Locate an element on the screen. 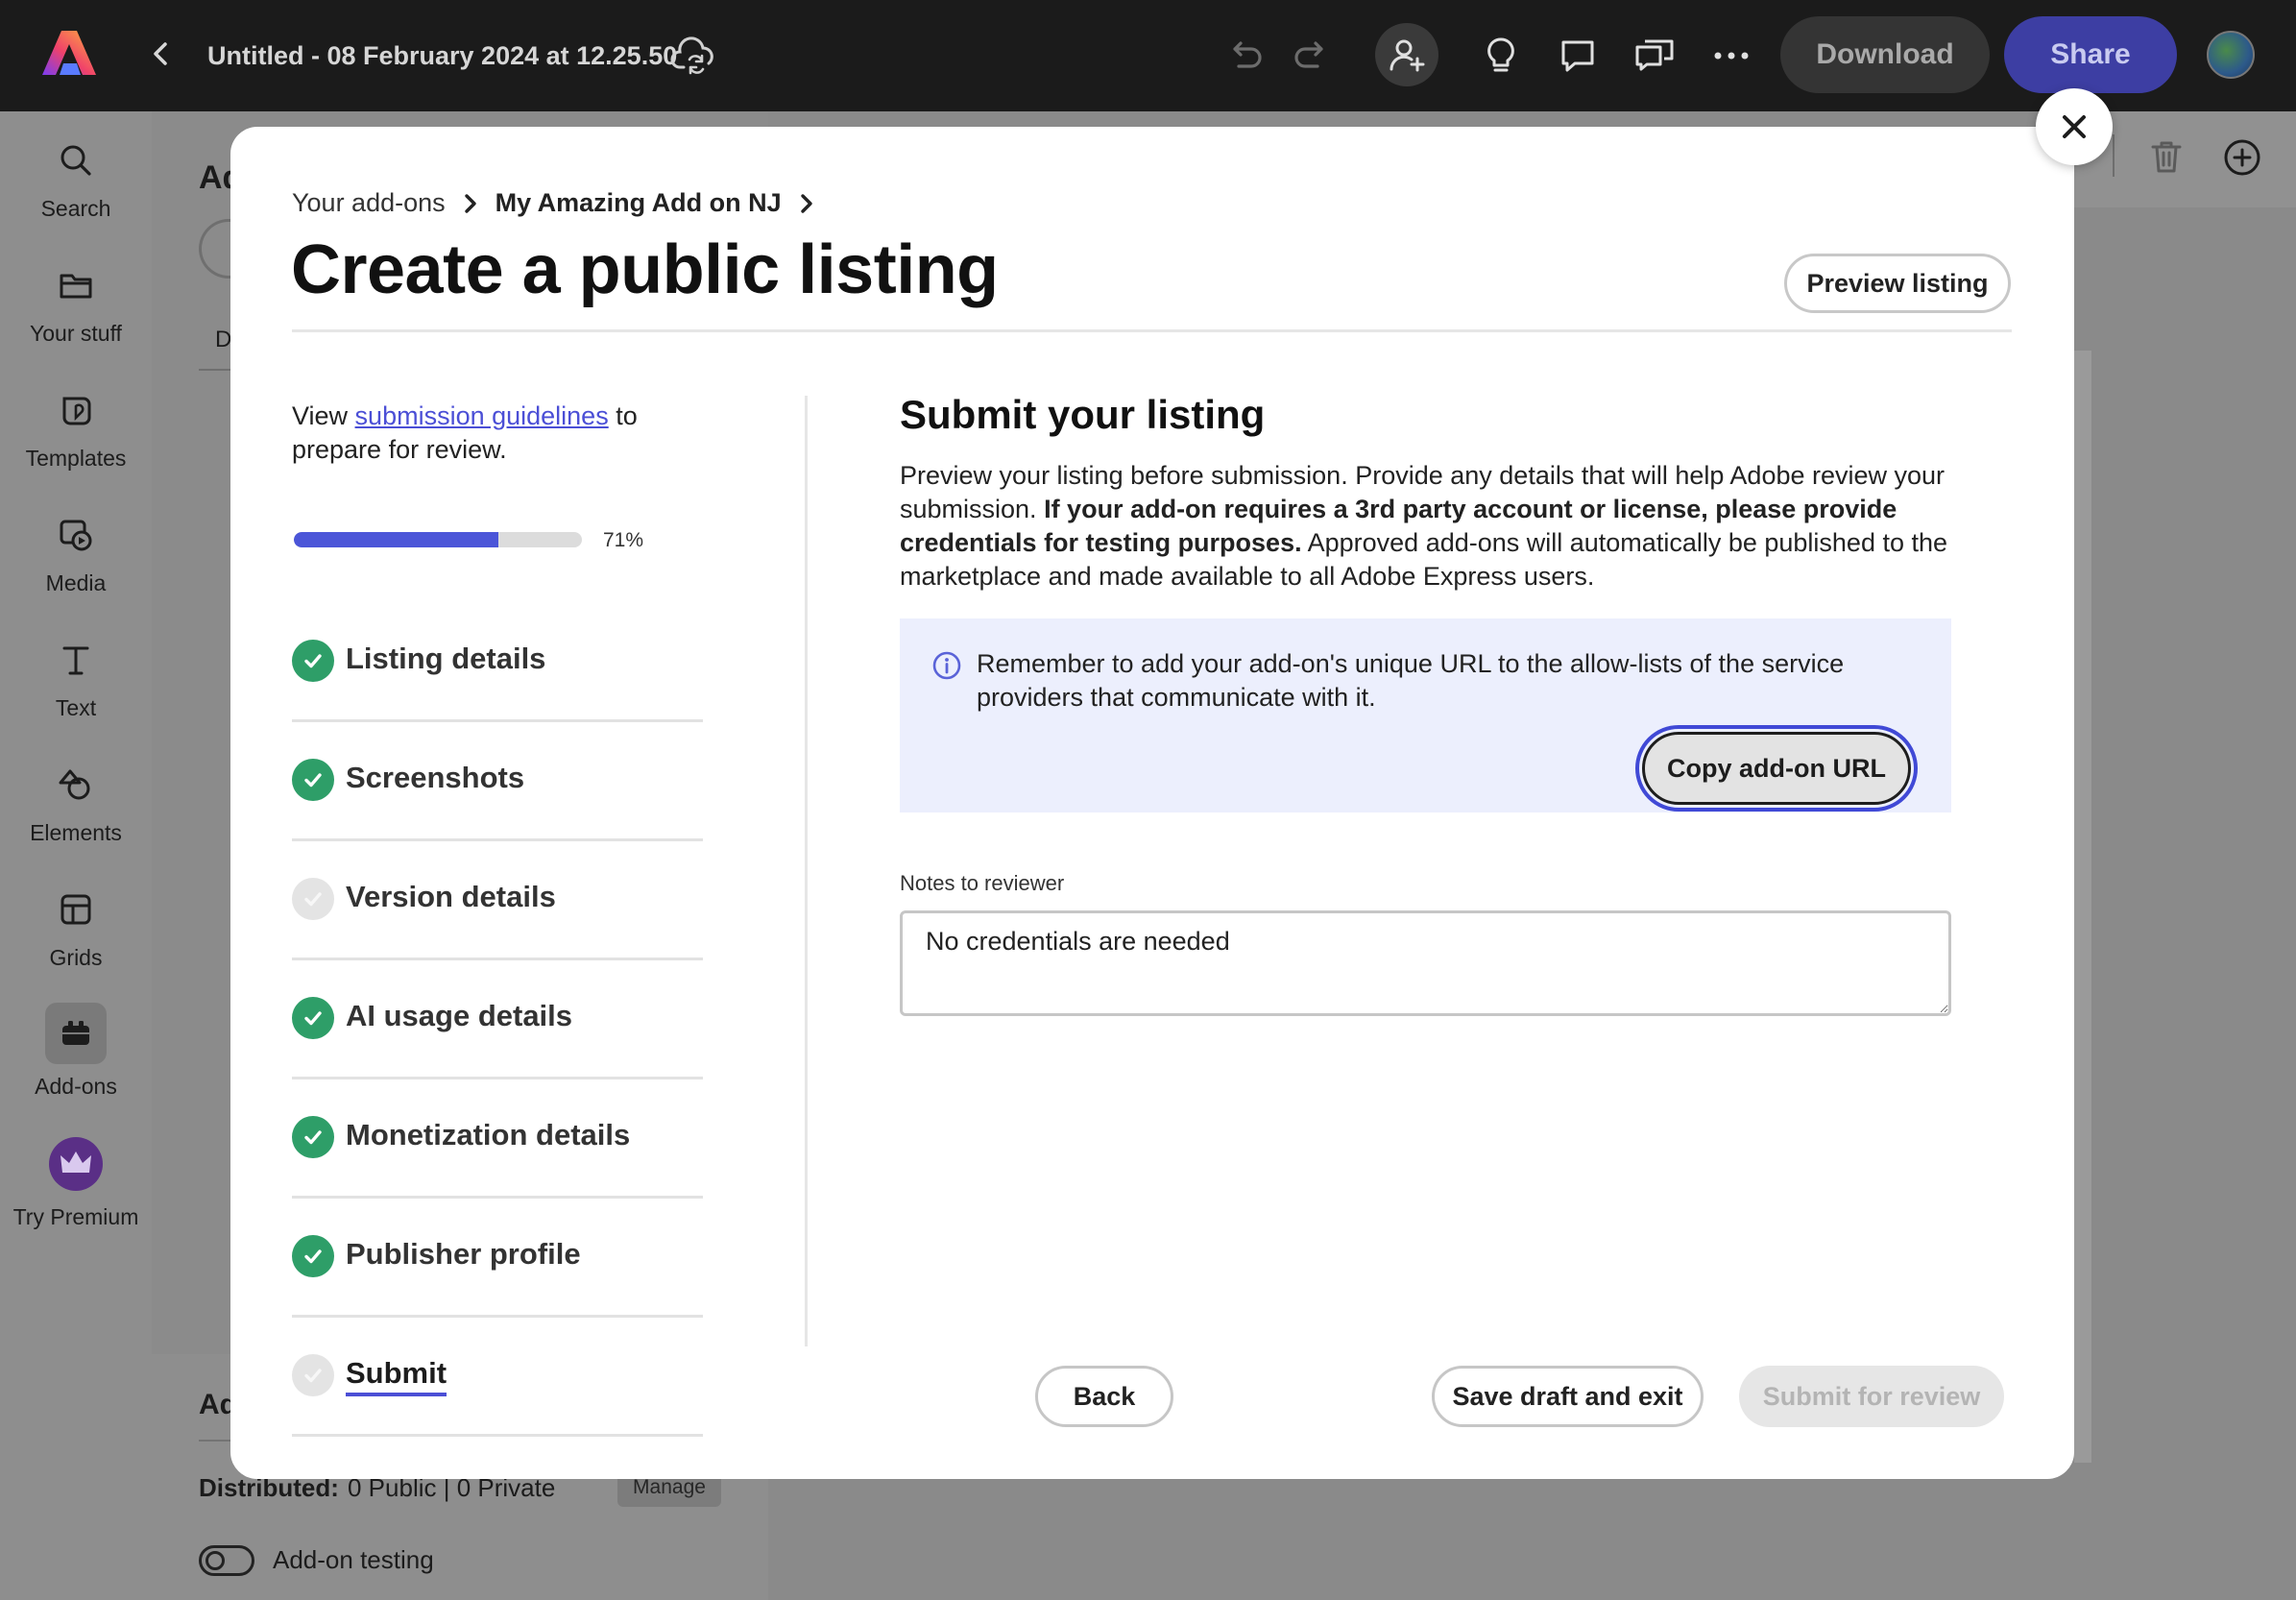 The width and height of the screenshot is (2296, 1600). step-ai-usage-details: AI usage details is located at coordinates (497, 1019).